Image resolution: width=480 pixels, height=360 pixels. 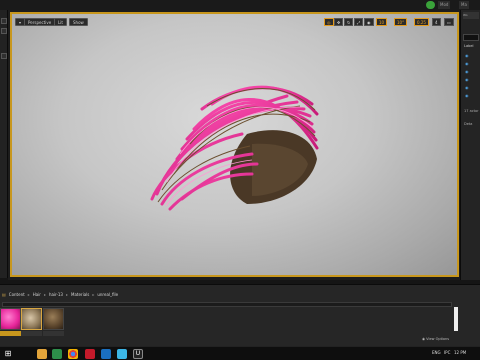 What do you see at coordinates (471, 15) in the screenshot?
I see `outliner-tab: Wo` at bounding box center [471, 15].